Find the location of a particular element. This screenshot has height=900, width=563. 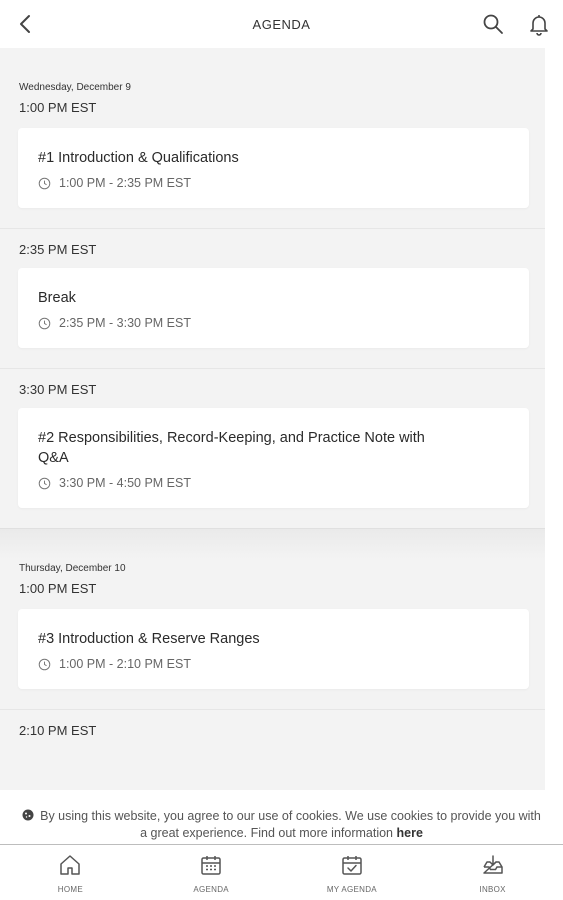

session-time-range: 1:00 PM - 2:35 PM EST is located at coordinates (273, 183).